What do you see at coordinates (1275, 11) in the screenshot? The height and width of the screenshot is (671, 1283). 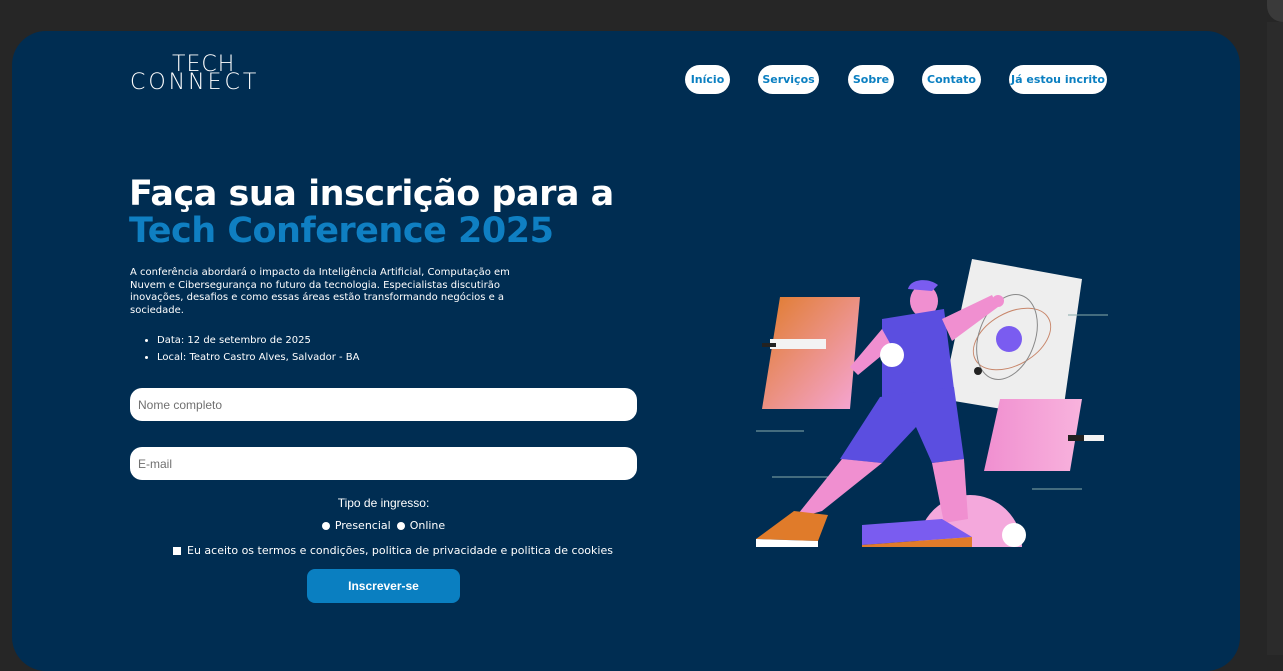 I see `window-corner` at bounding box center [1275, 11].